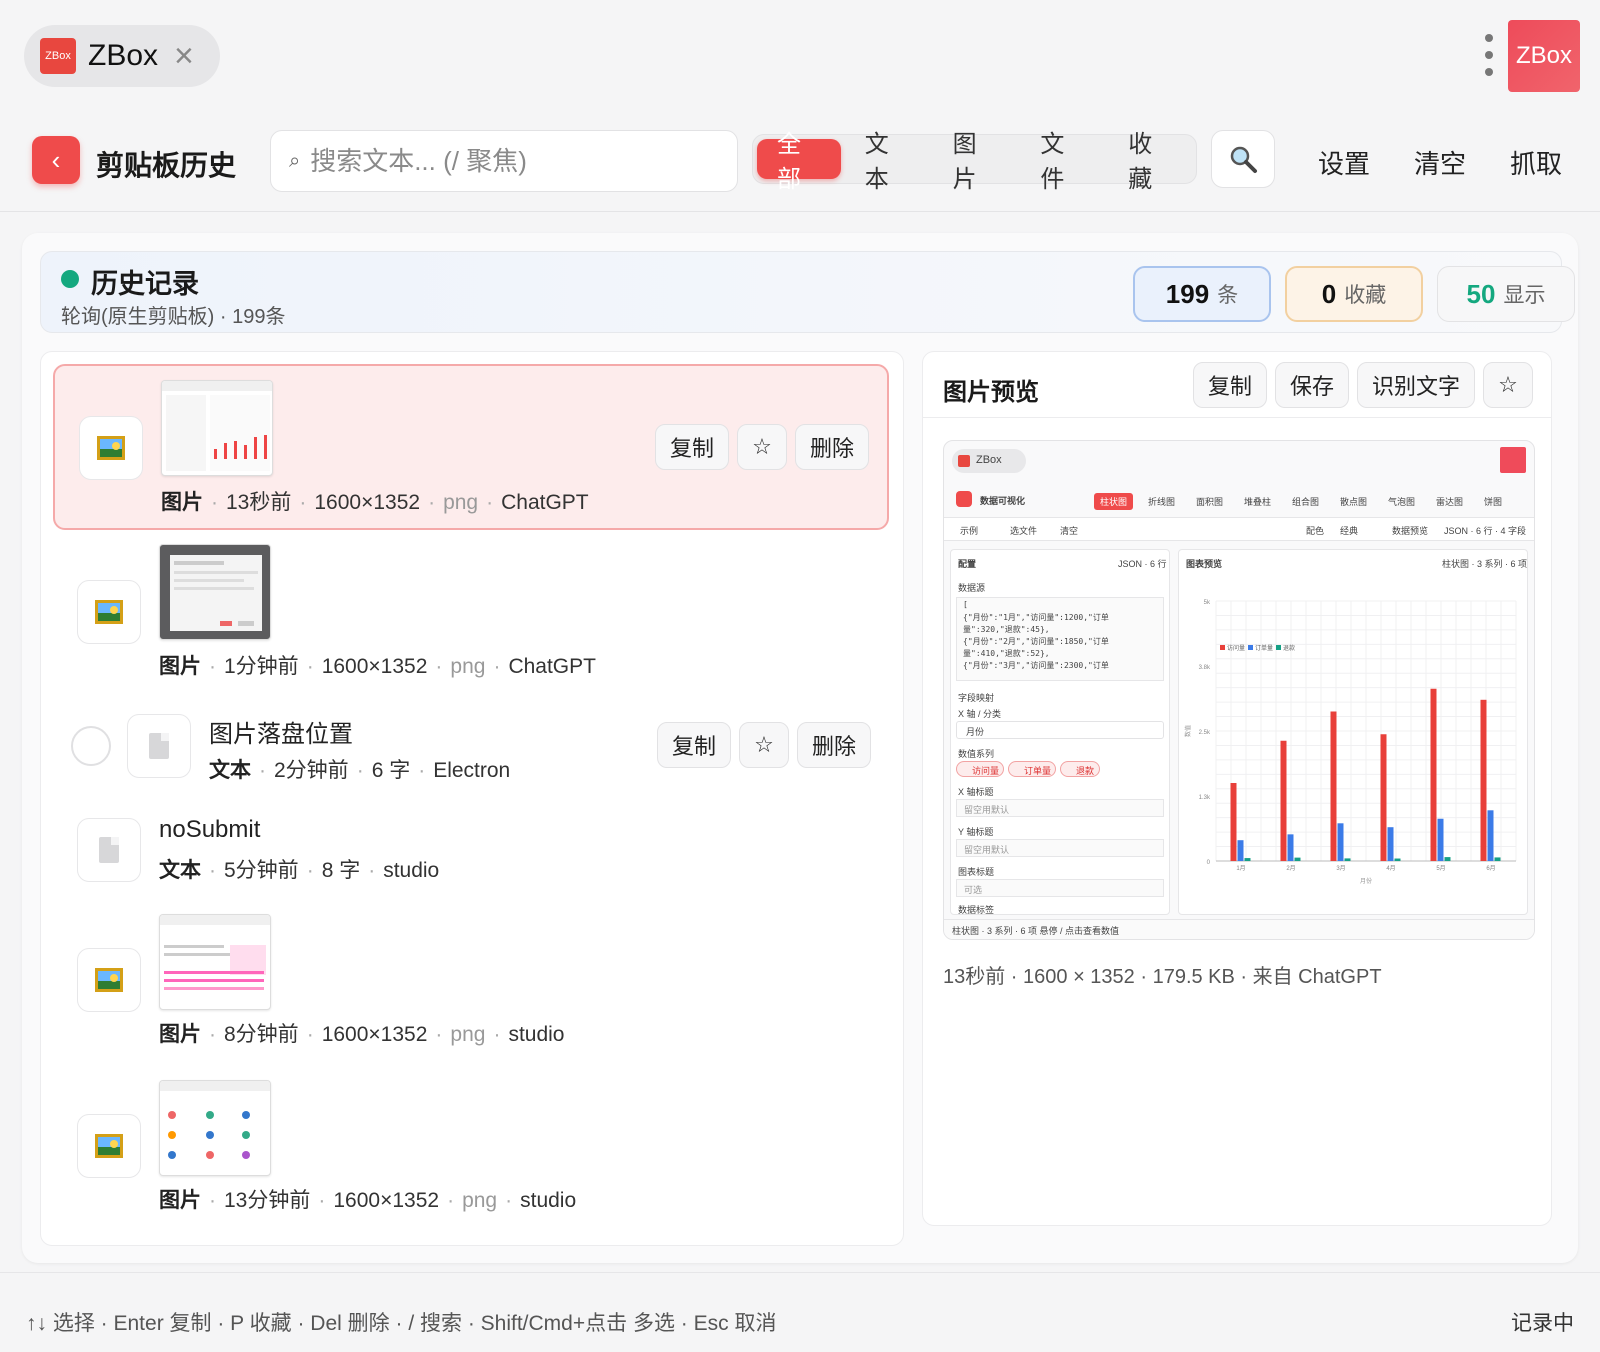  Describe the element at coordinates (887, 162) in the screenshot. I see `filter-text: 文本` at that location.